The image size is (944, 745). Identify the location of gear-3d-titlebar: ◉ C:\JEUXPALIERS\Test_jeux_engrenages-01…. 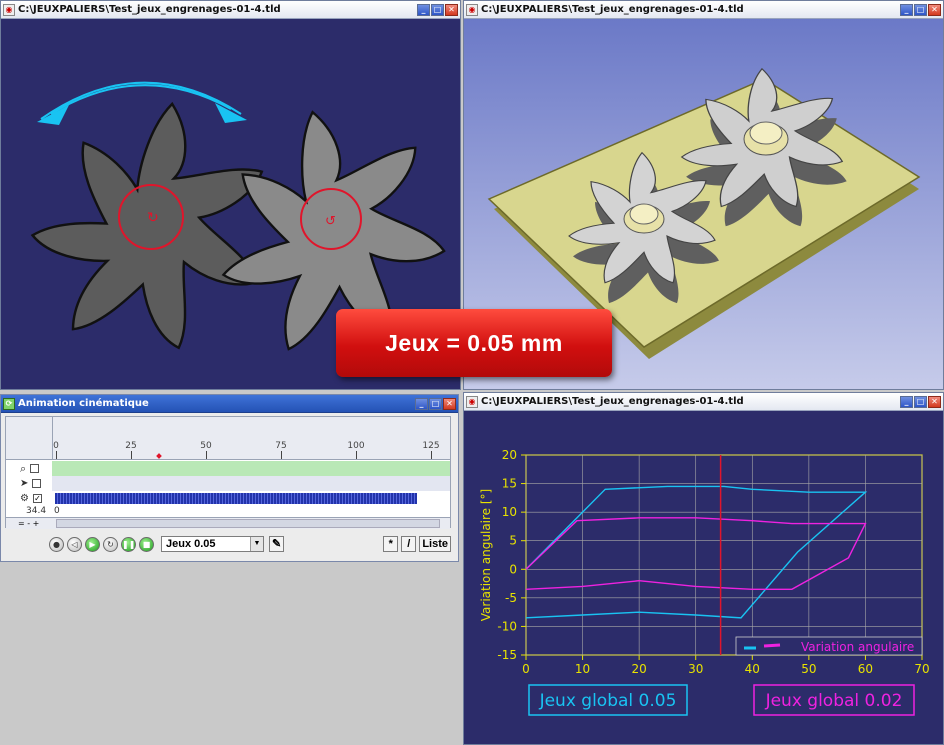
(703, 10).